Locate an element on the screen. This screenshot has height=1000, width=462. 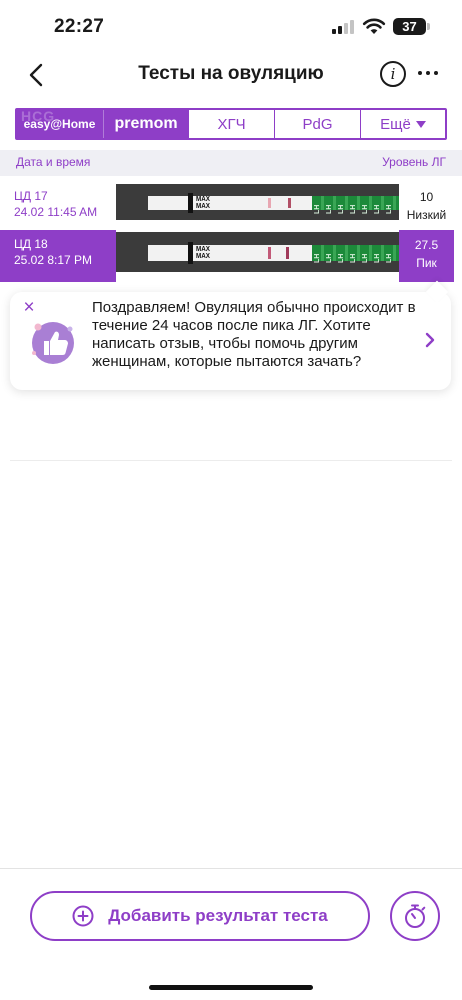
add-test-result-label: Добавить результат теста is located at coordinates (218, 915).